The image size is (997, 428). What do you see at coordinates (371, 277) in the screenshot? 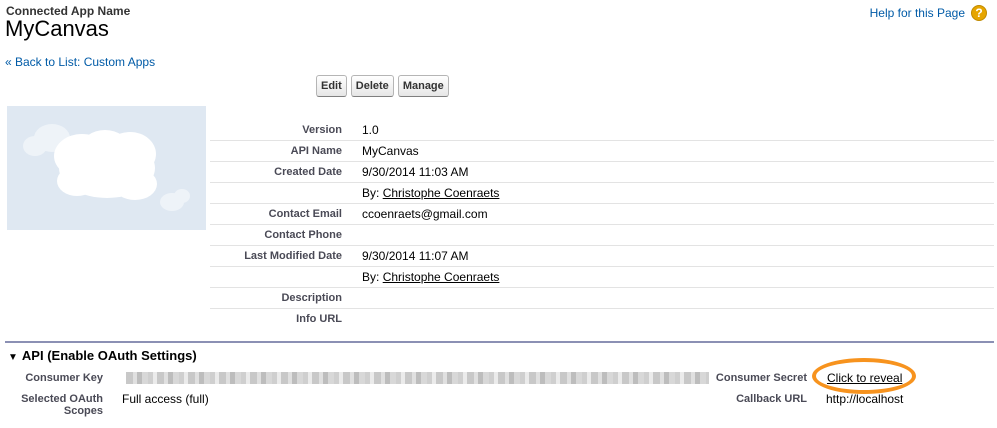
I see `modified-by-prefix: By:` at bounding box center [371, 277].